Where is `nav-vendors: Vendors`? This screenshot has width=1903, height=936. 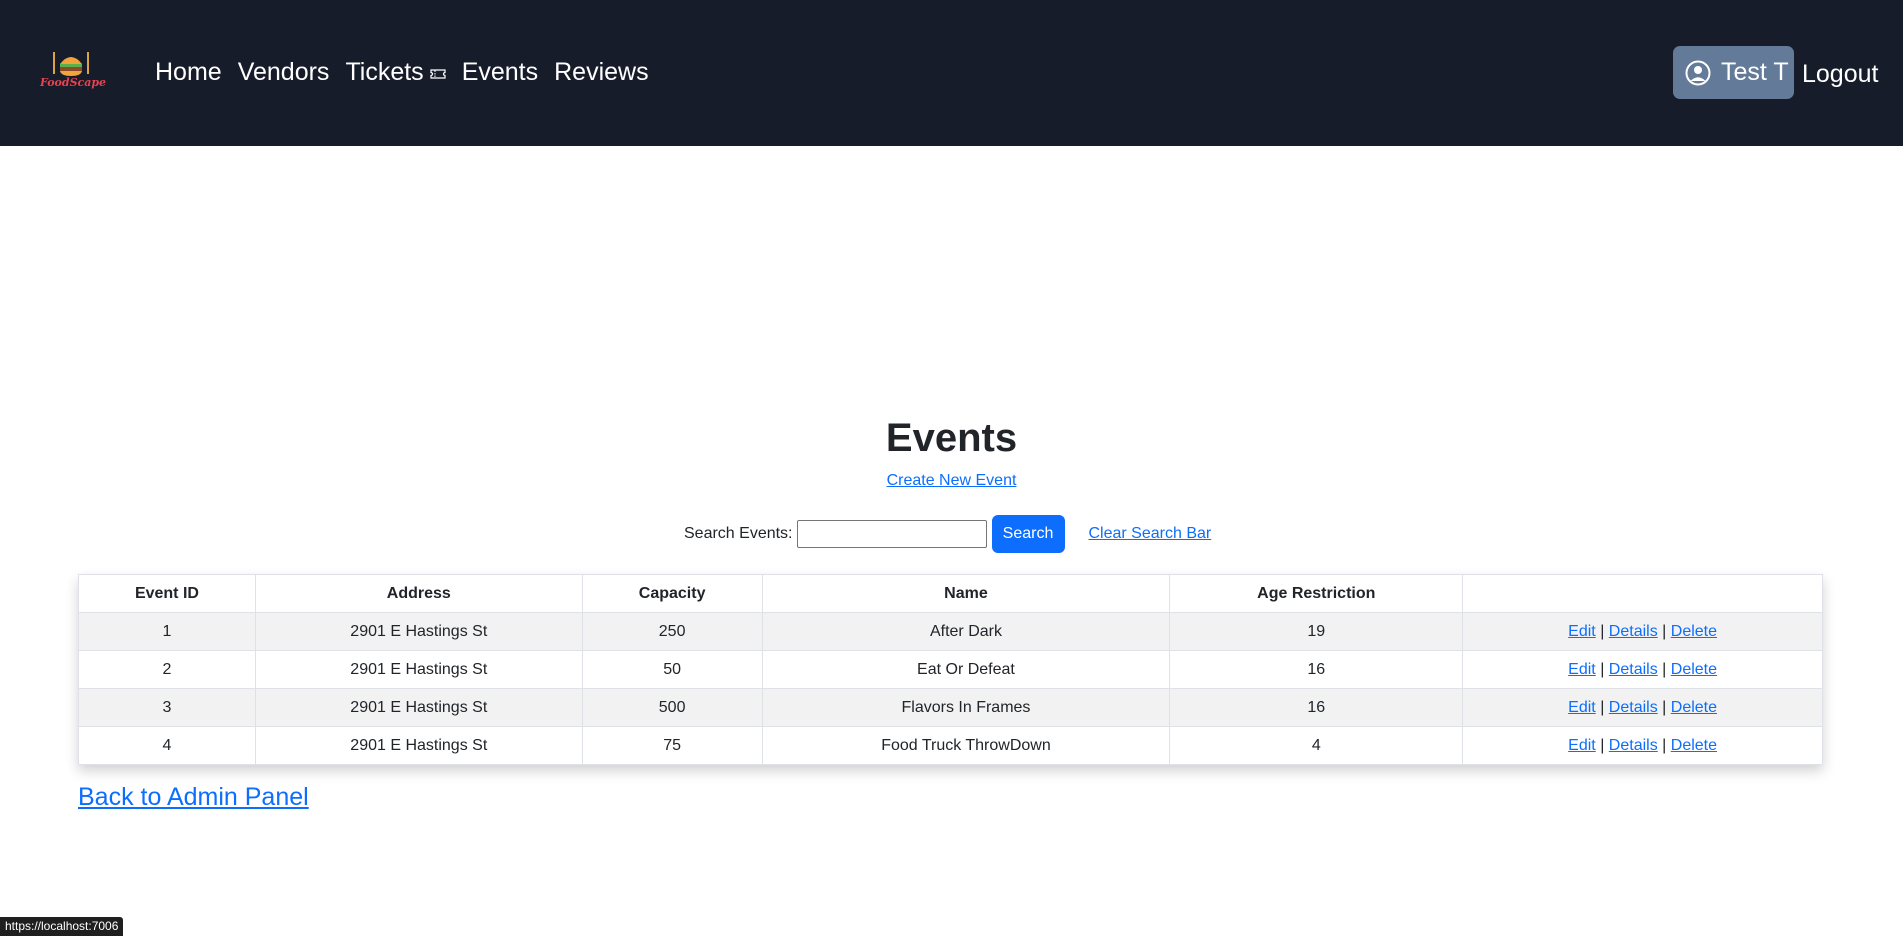
nav-vendors: Vendors is located at coordinates (284, 72).